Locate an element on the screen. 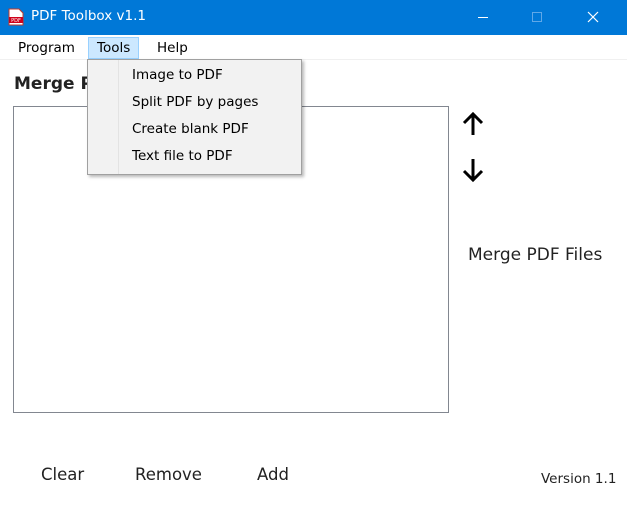 The image size is (627, 508). menu-tools: Tools is located at coordinates (114, 48).